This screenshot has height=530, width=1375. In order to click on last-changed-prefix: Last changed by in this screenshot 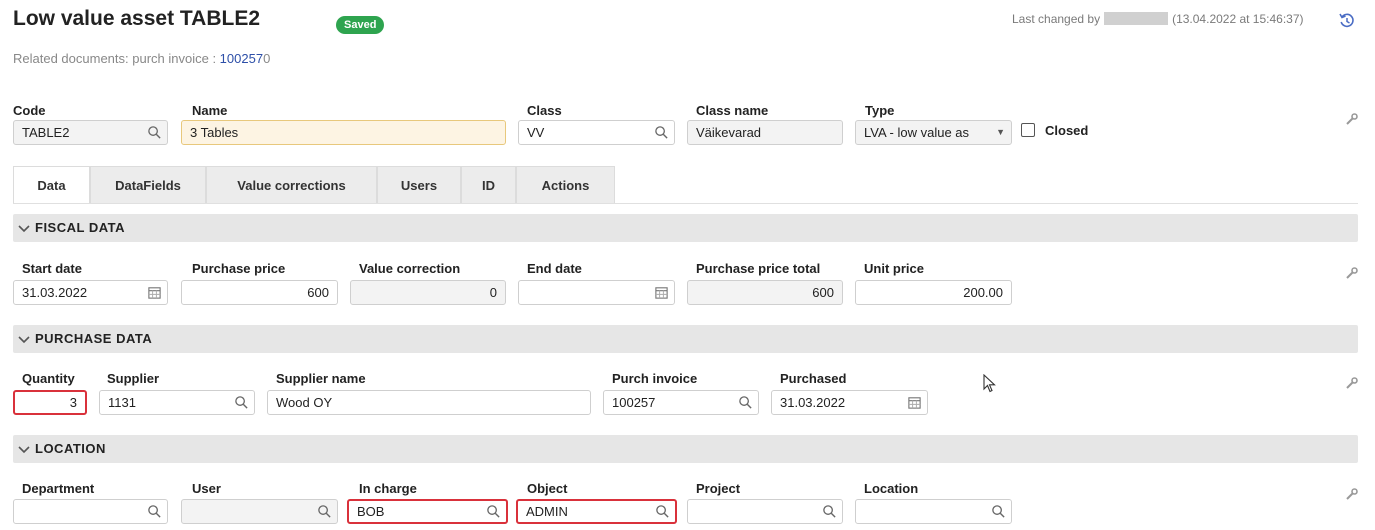, I will do `click(1056, 19)`.